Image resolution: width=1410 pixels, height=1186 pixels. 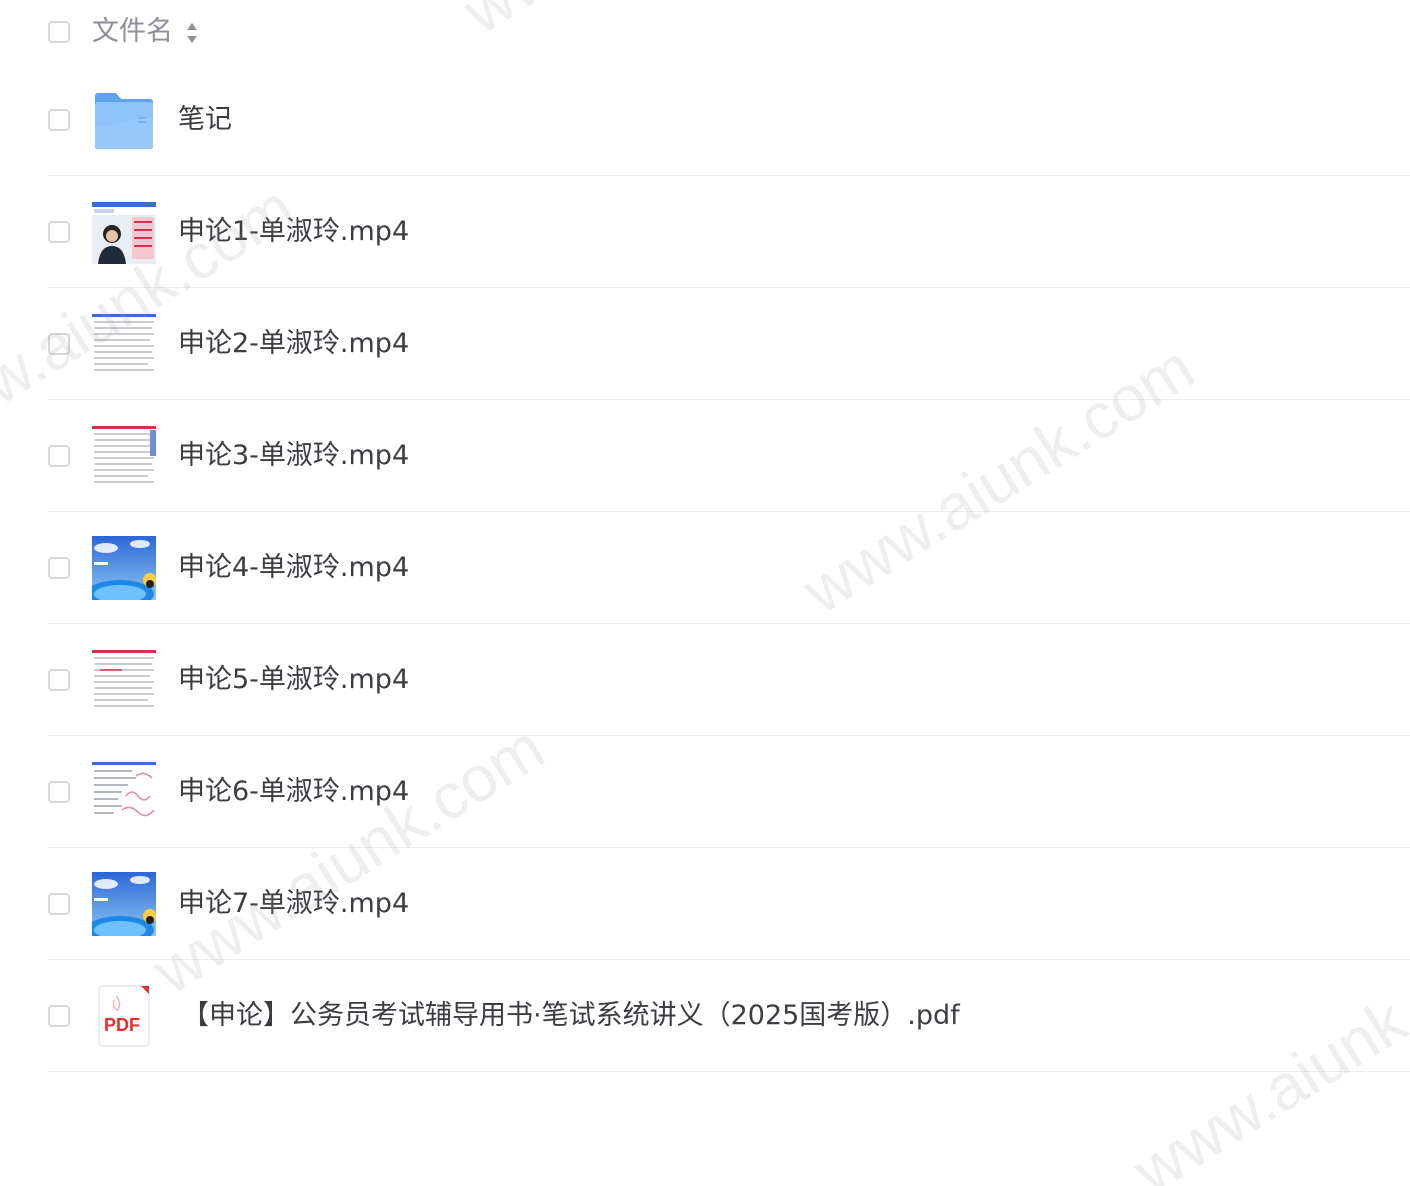 What do you see at coordinates (293, 456) in the screenshot?
I see `file-name: 申论3-单淑玲.mp4` at bounding box center [293, 456].